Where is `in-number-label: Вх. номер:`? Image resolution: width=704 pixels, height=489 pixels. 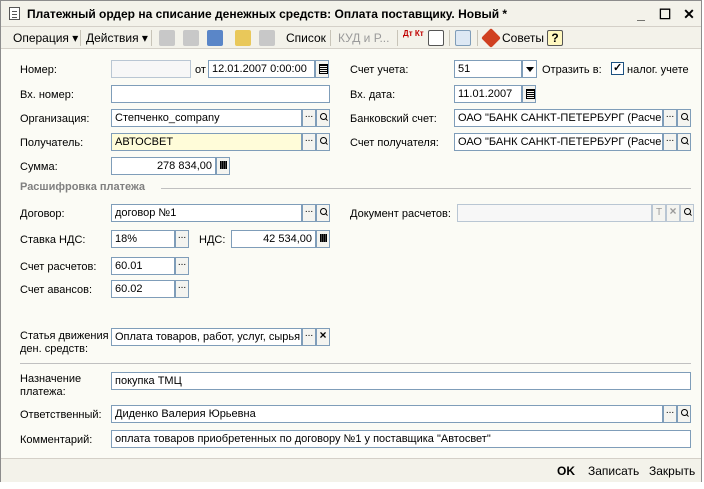 in-number-label: Вх. номер: is located at coordinates (47, 95).